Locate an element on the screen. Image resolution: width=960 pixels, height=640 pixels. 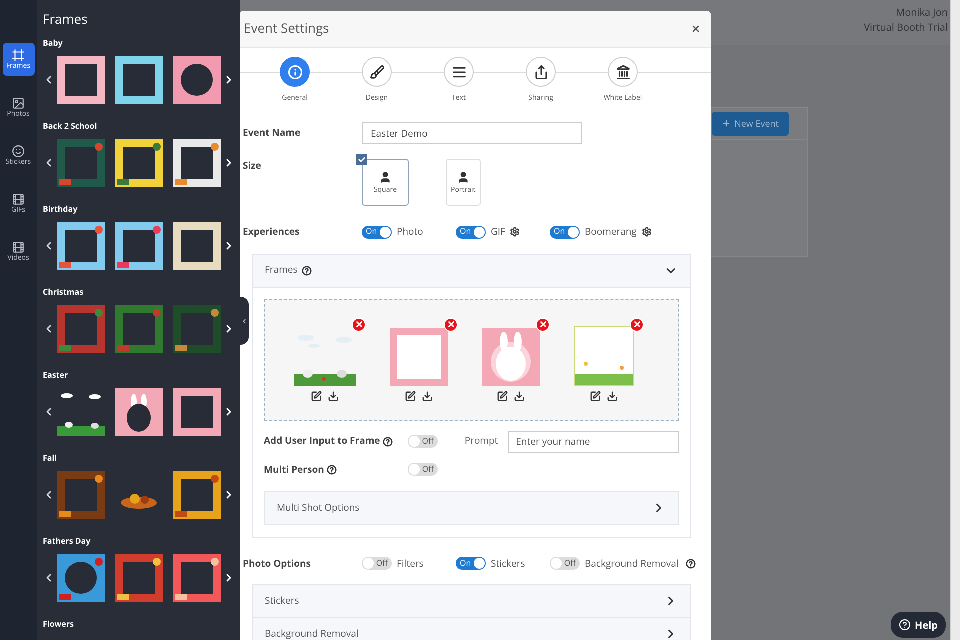
collapse-handle is located at coordinates (244, 321).